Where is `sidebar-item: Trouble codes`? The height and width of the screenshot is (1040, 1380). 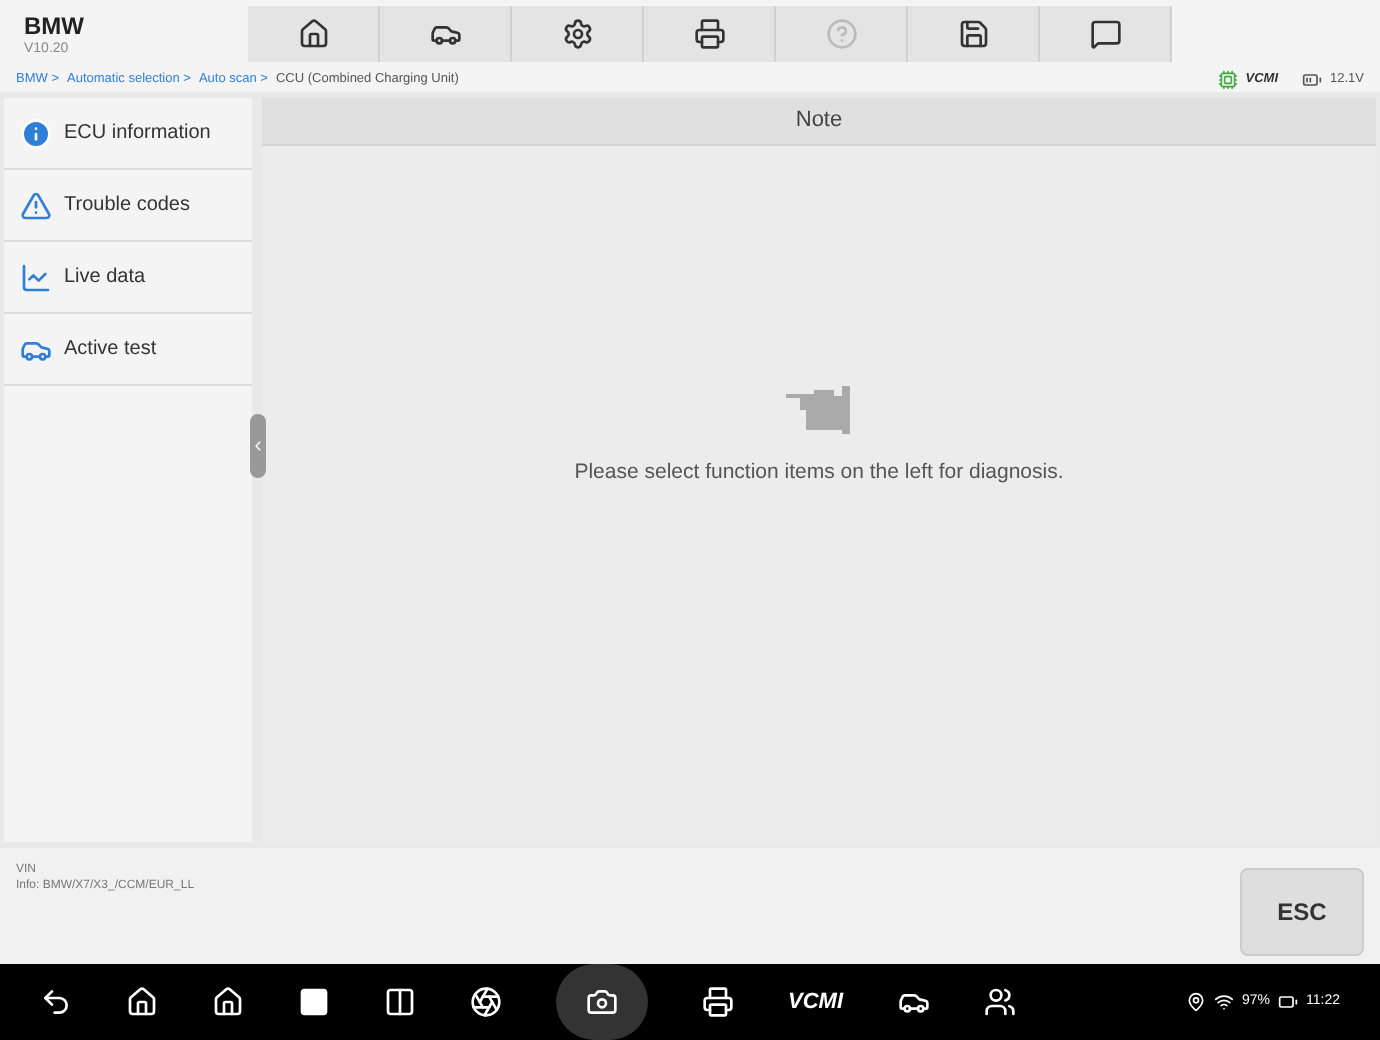 sidebar-item: Trouble codes is located at coordinates (128, 206).